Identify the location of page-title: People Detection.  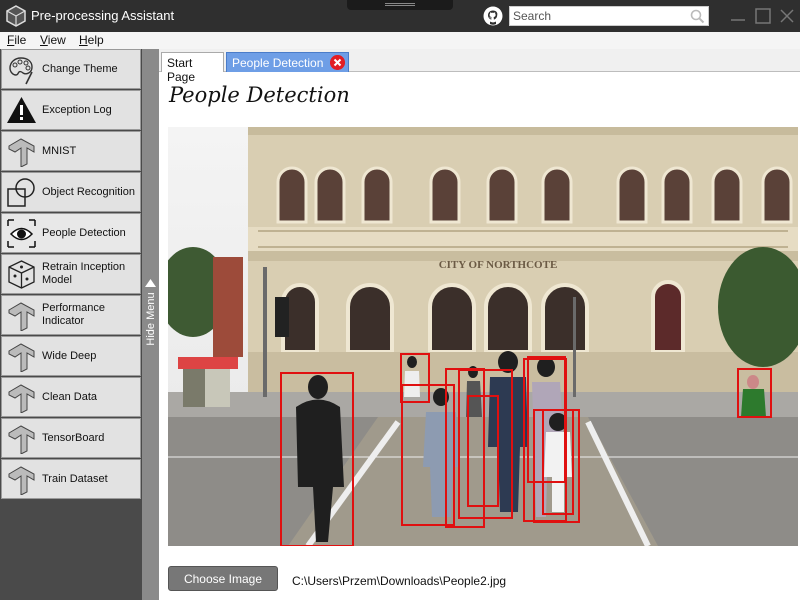
(259, 95).